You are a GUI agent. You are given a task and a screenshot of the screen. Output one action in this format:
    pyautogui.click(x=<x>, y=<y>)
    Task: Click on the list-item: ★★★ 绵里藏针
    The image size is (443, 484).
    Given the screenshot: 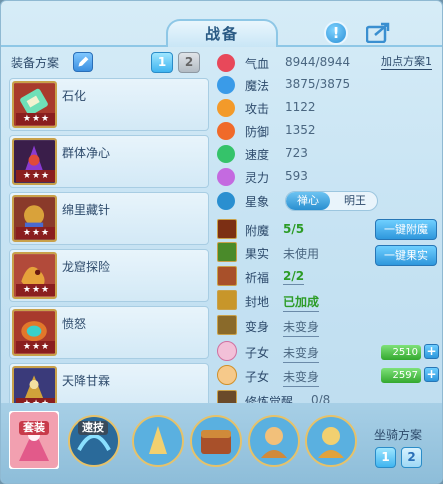 What is the action you would take?
    pyautogui.click(x=109, y=218)
    